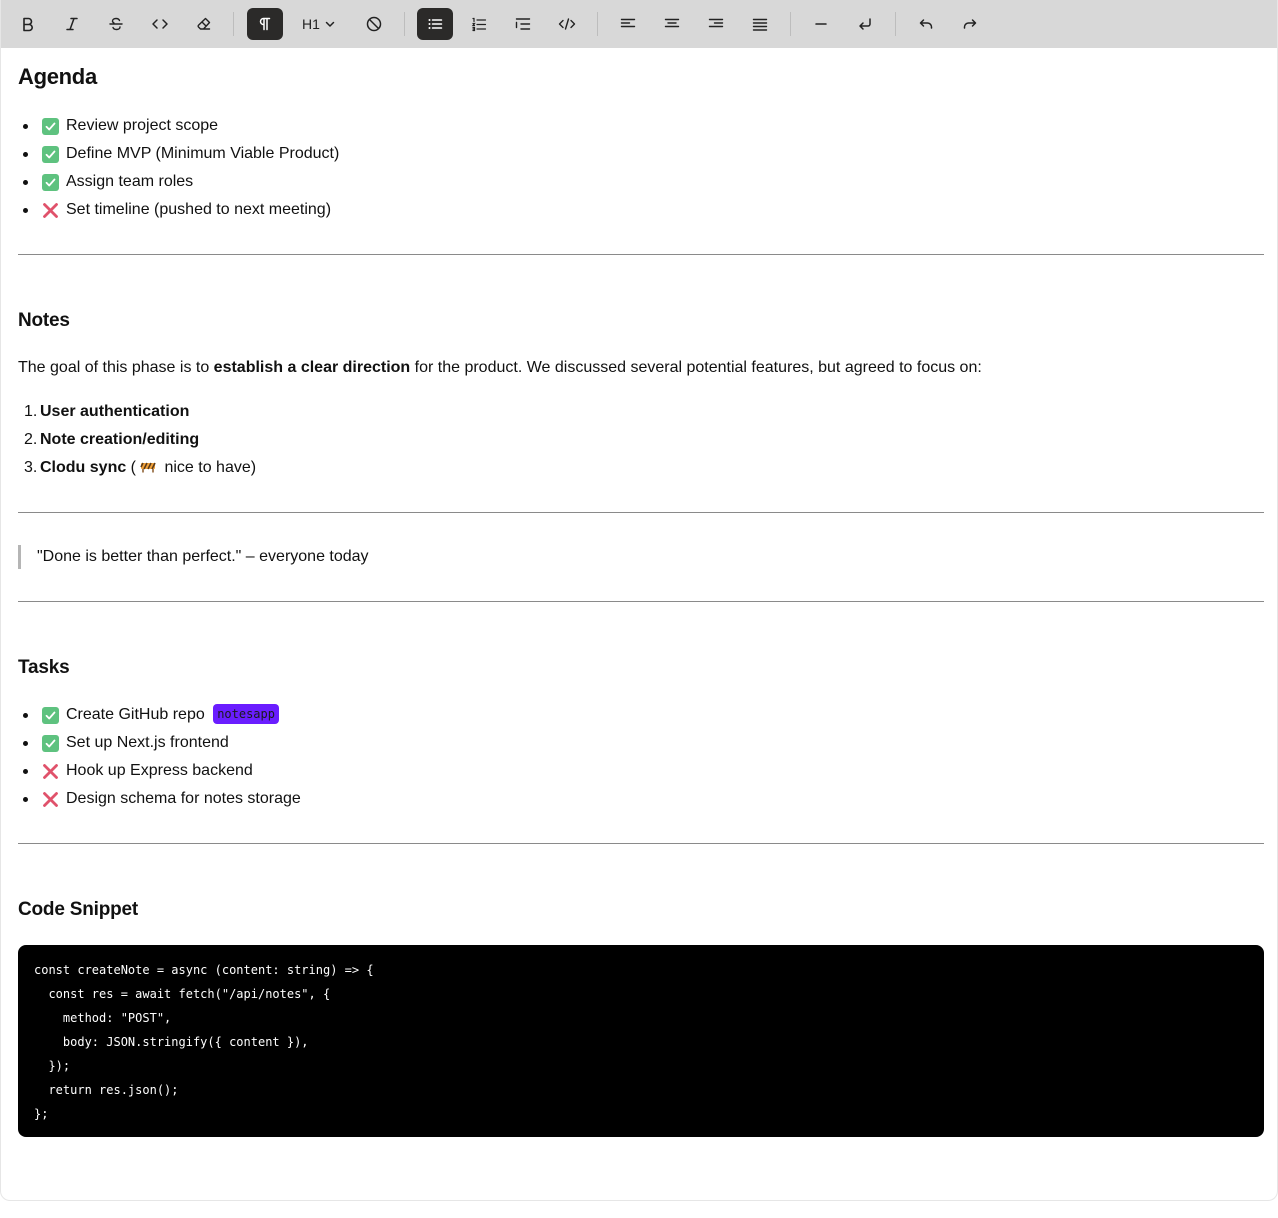 Image resolution: width=1278 pixels, height=1218 pixels. I want to click on strikethrough-button, so click(116, 24).